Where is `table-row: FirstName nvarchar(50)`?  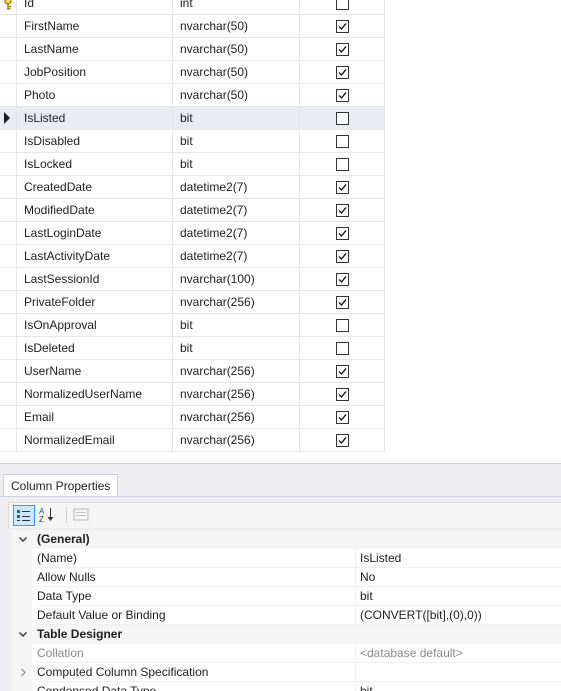 table-row: FirstName nvarchar(50) is located at coordinates (192, 26).